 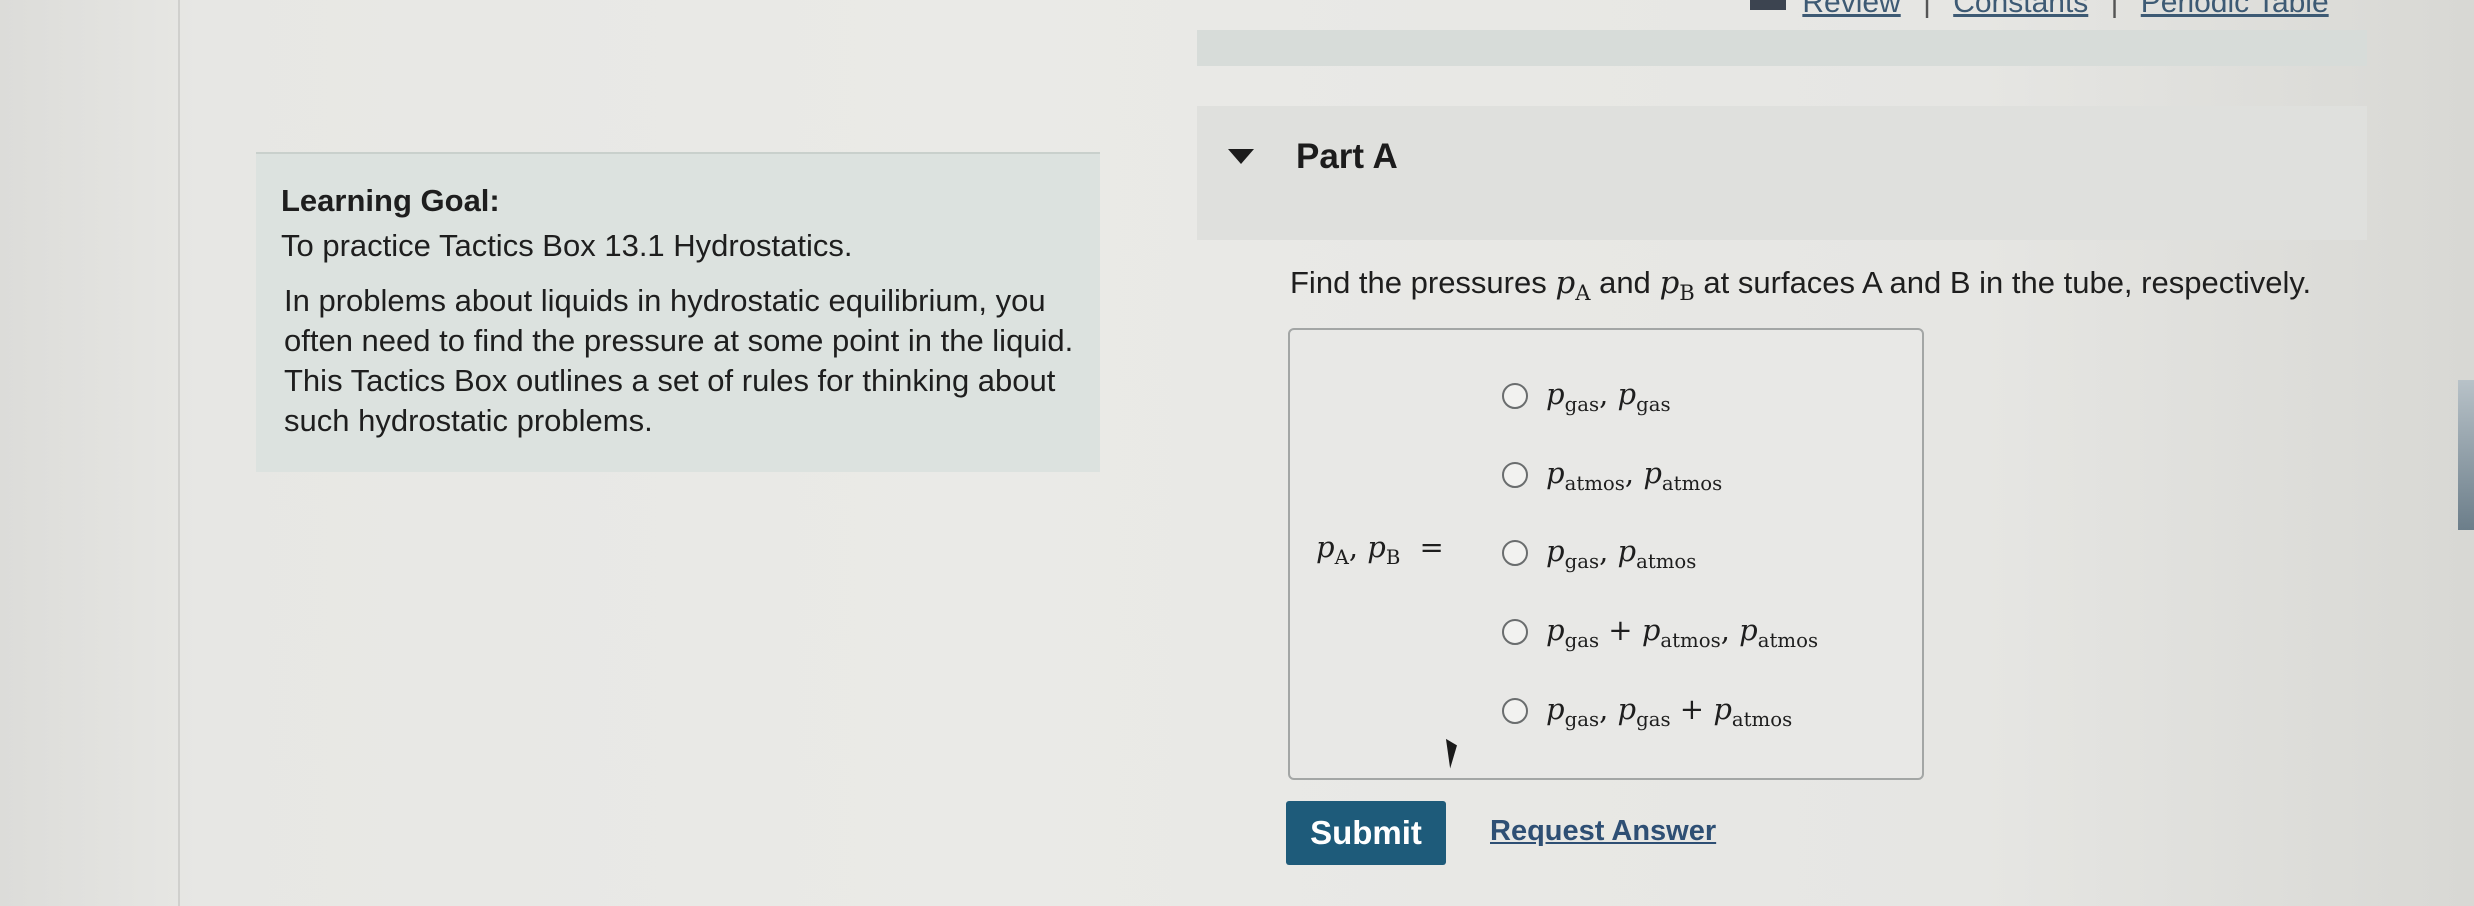 What do you see at coordinates (1583, 293) in the screenshot?
I see `pressure-a-sub: A` at bounding box center [1583, 293].